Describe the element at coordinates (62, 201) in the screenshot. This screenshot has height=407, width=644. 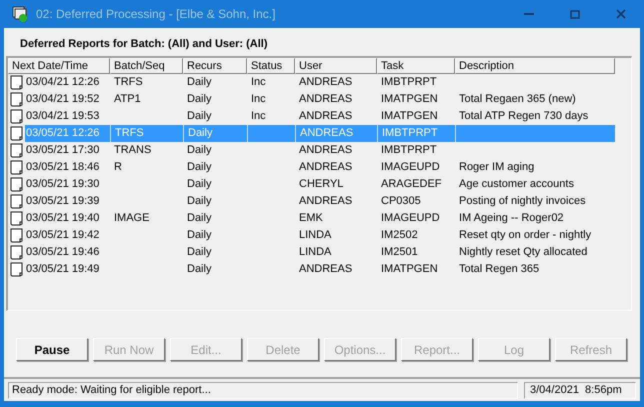
I see `table-cell-text: 03/05/21 19:39` at that location.